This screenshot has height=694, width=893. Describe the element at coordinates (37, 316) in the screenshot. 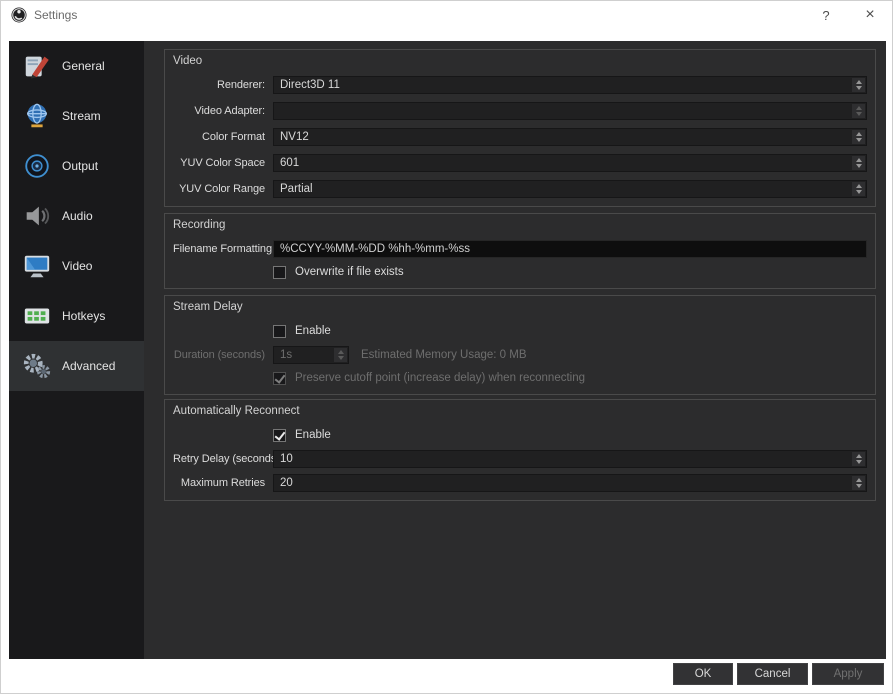

I see `hotkeys-icon` at that location.